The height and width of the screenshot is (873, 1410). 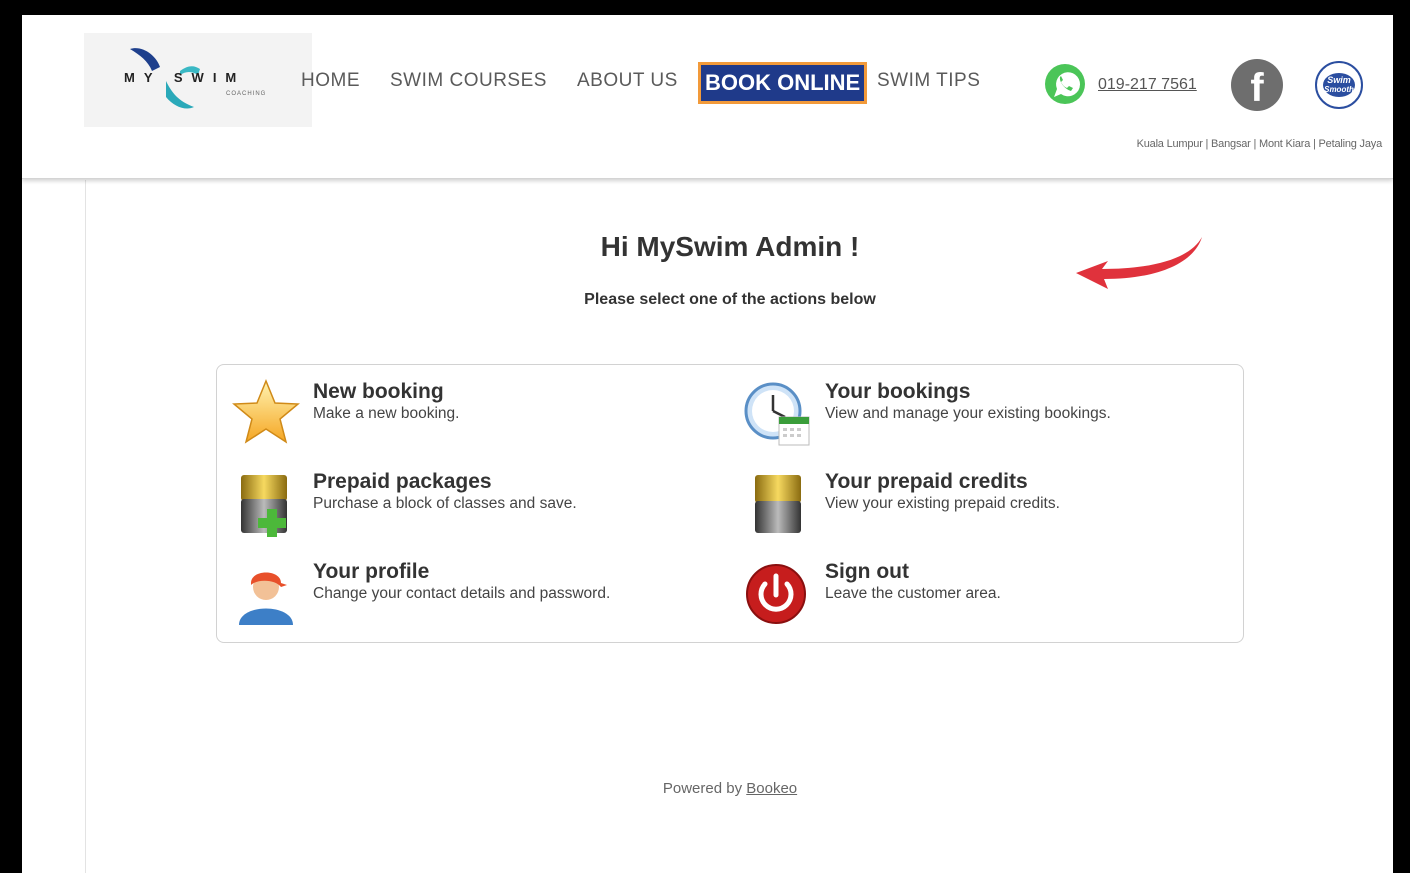 I want to click on logo-wordmark: MY SWIM, so click(x=185, y=77).